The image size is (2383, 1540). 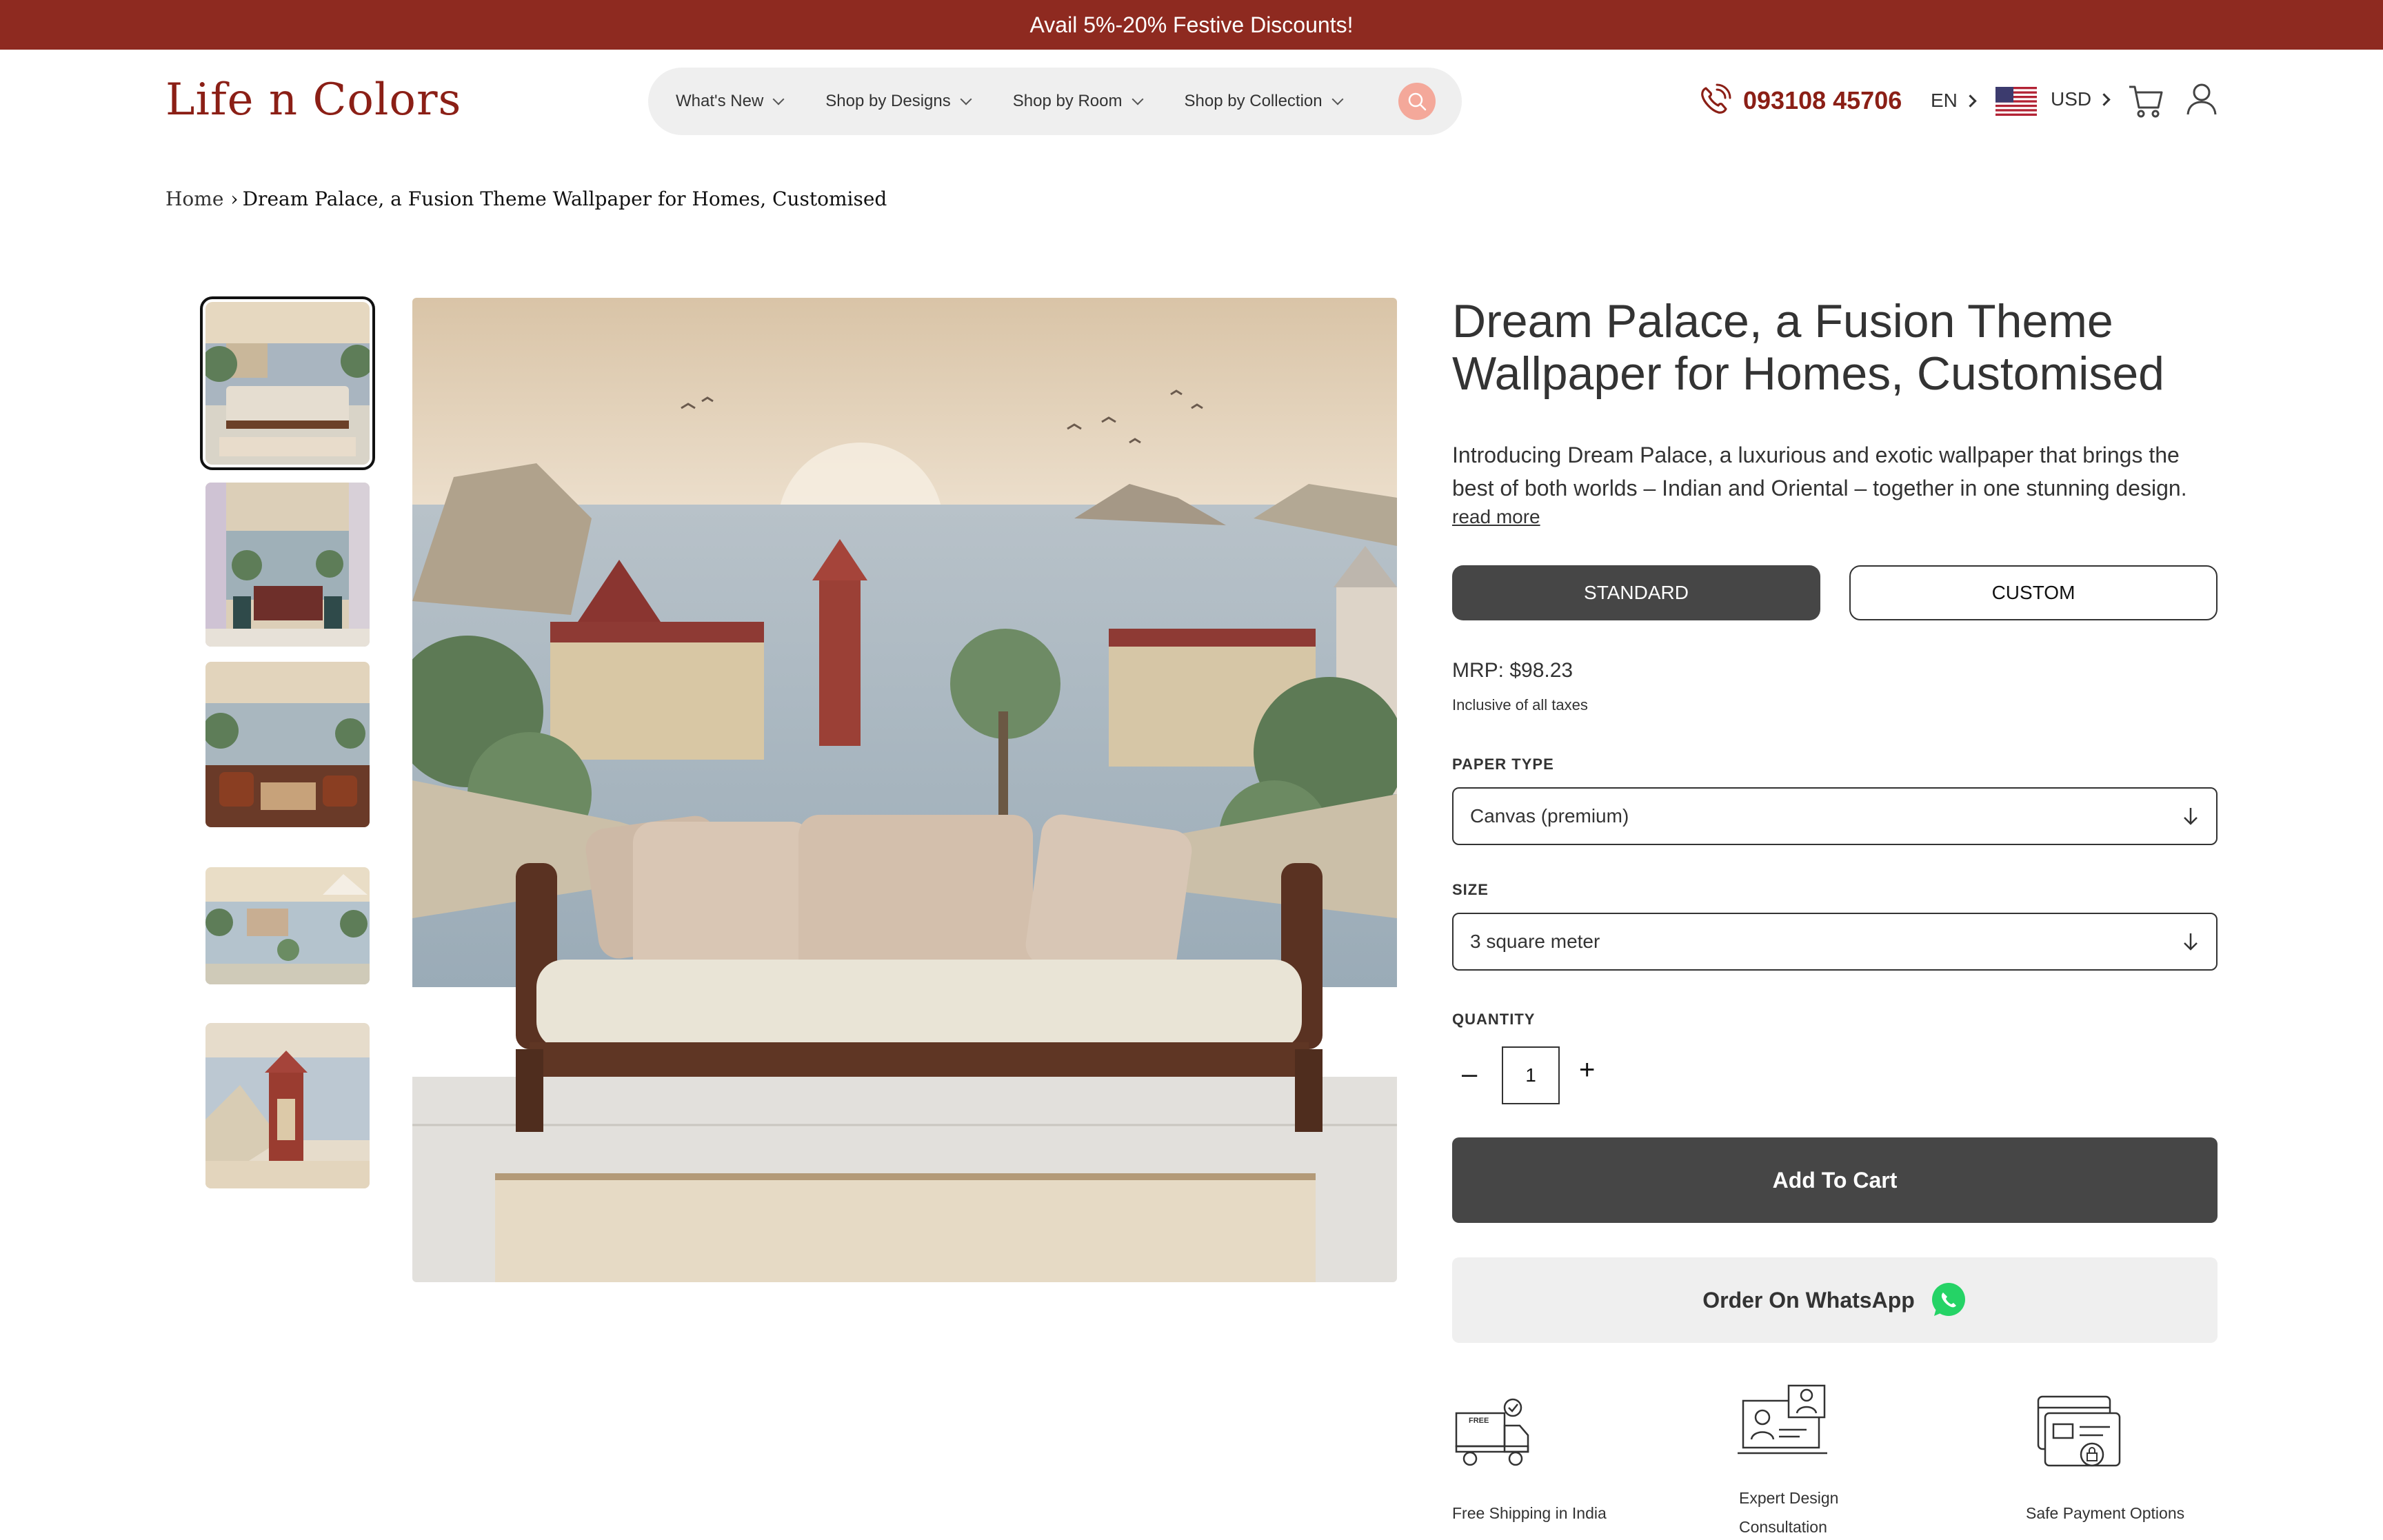 I want to click on phone-link: 093108 45706, so click(x=1799, y=101).